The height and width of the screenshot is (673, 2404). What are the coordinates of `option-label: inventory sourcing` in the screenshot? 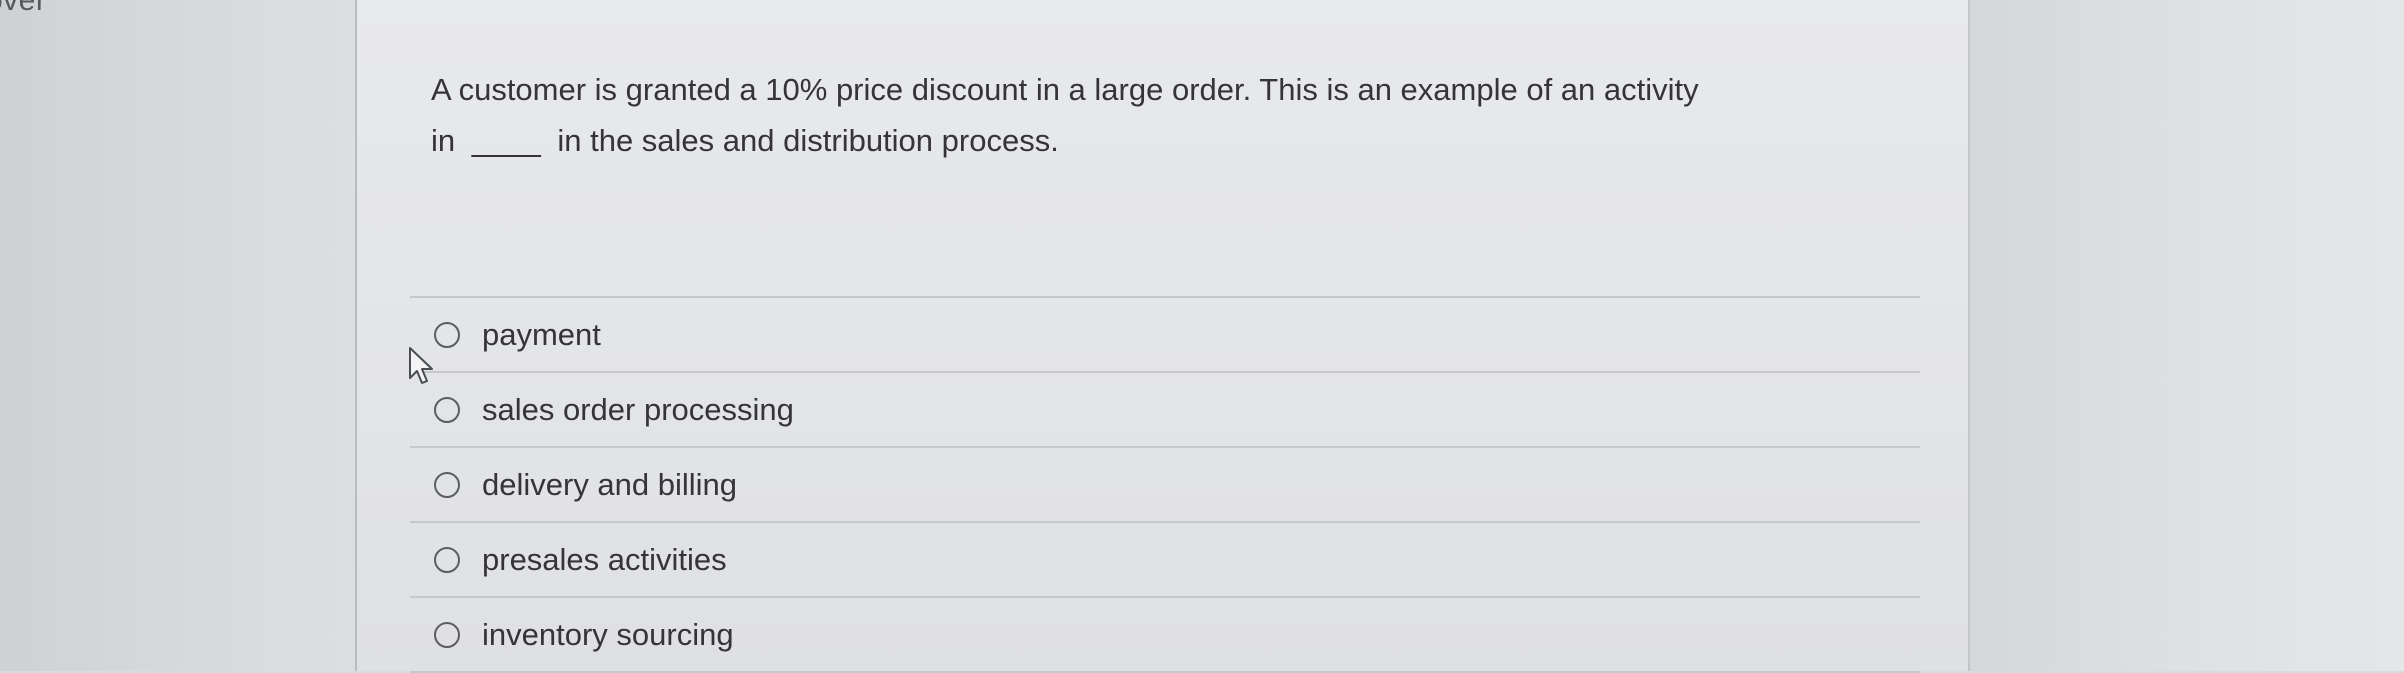 It's located at (608, 634).